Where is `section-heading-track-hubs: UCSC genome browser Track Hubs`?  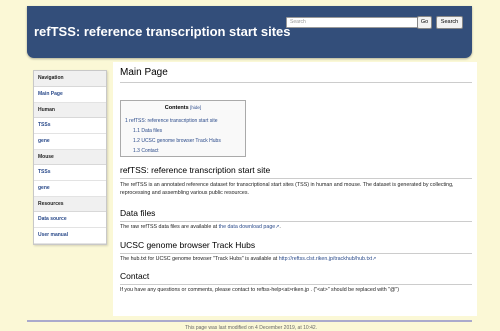 section-heading-track-hubs: UCSC genome browser Track Hubs is located at coordinates (188, 245).